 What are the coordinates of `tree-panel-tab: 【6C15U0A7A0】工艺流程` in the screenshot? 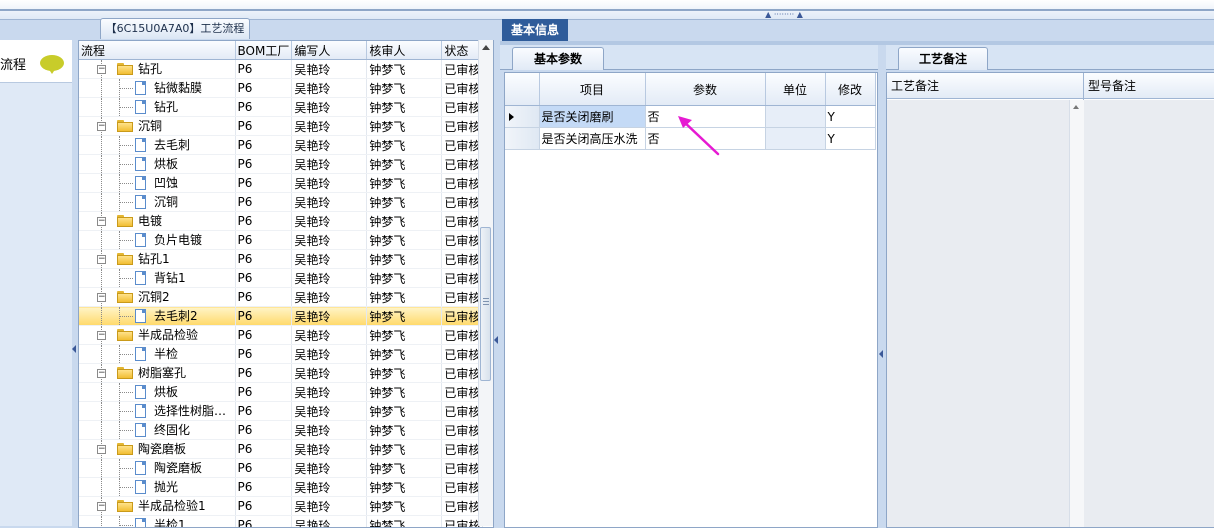 It's located at (175, 28).